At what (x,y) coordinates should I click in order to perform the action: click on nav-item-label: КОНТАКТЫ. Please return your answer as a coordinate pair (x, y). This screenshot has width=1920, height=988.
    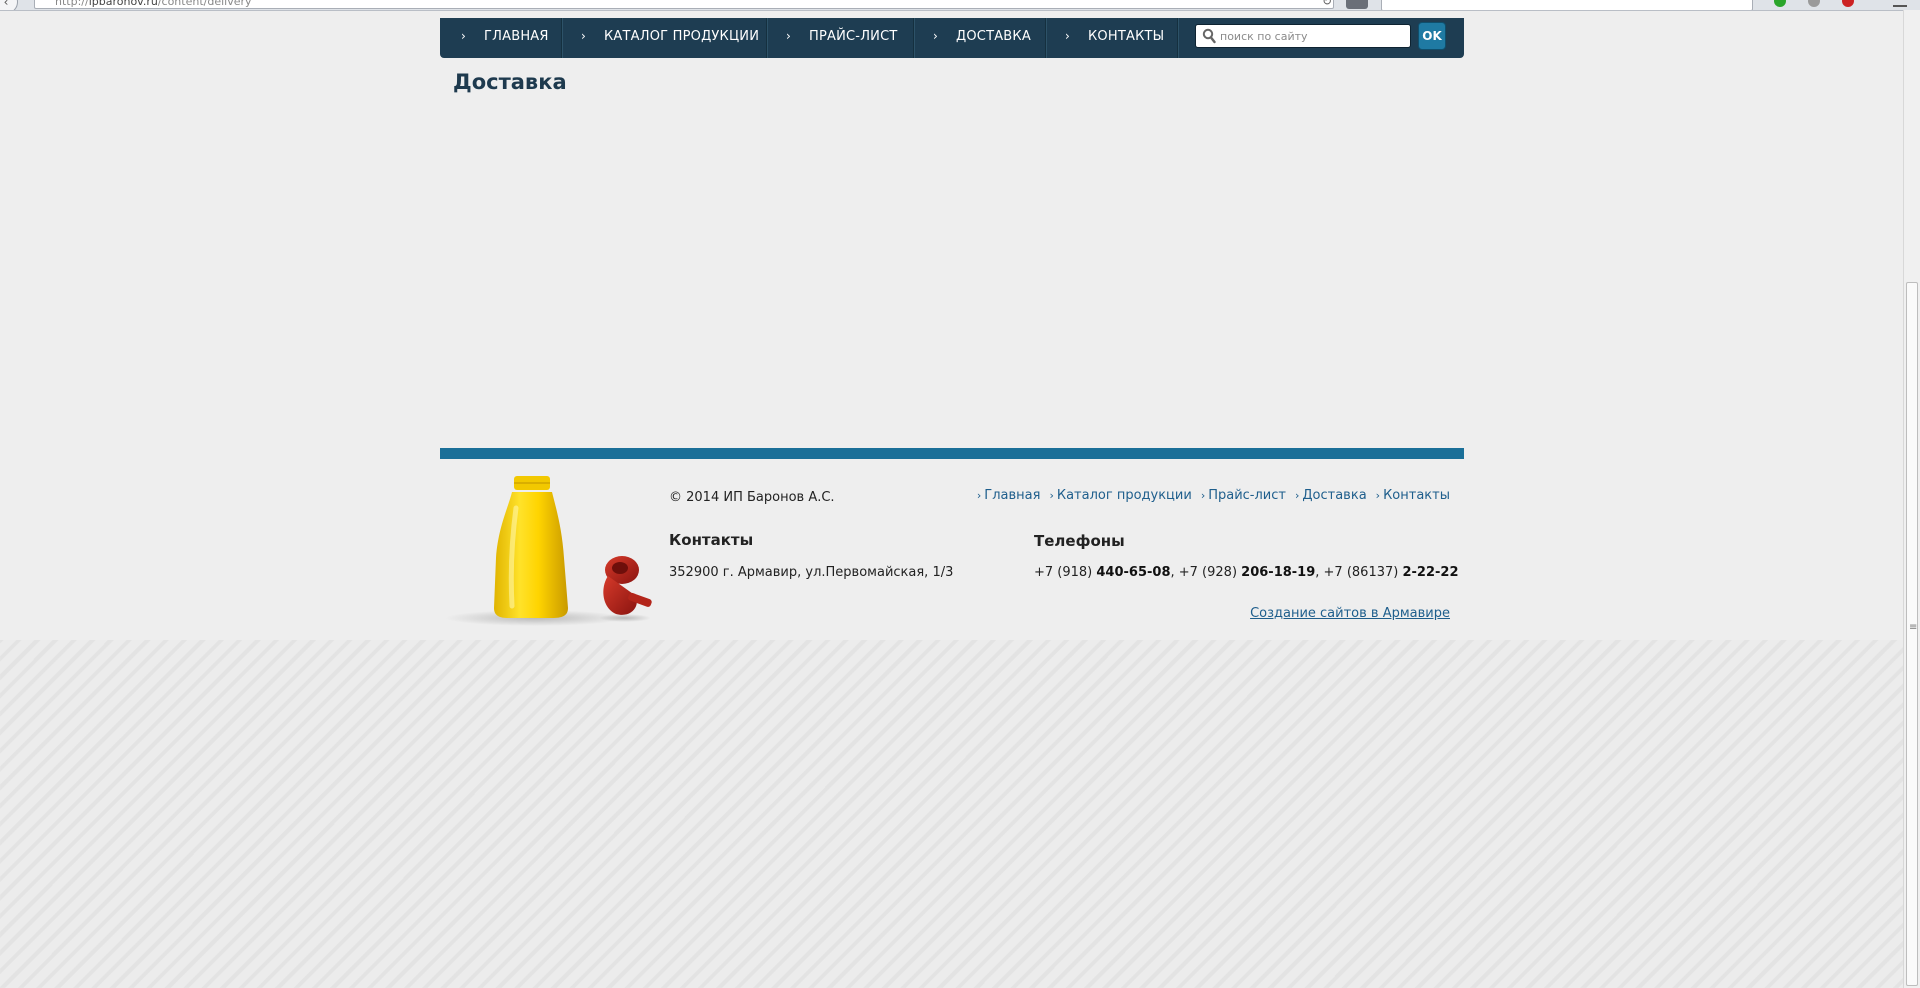
    Looking at the image, I should click on (1126, 36).